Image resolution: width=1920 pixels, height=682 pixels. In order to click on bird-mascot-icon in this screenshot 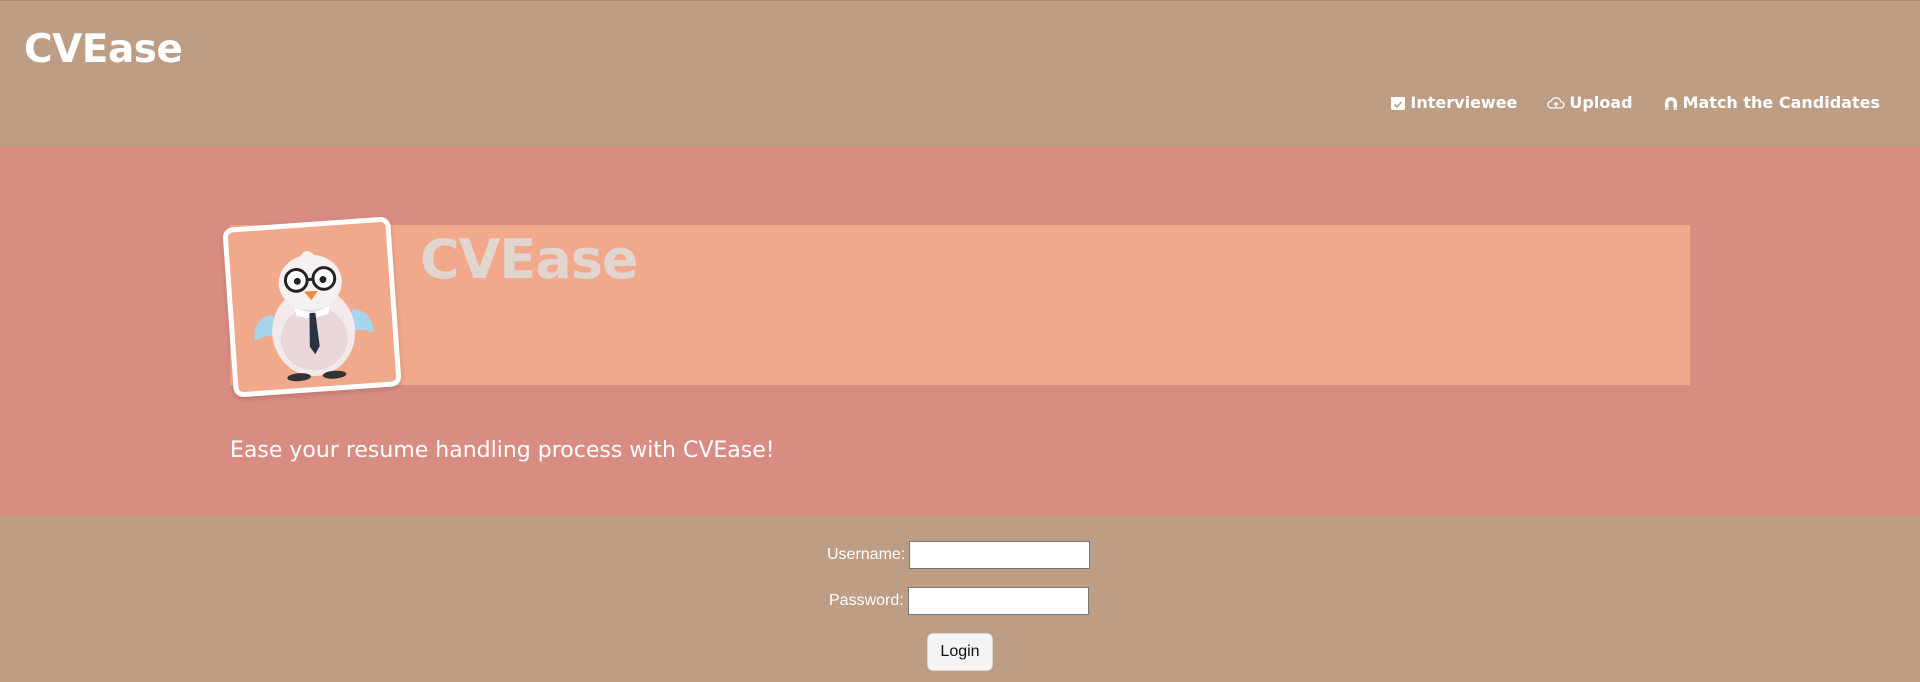, I will do `click(312, 307)`.